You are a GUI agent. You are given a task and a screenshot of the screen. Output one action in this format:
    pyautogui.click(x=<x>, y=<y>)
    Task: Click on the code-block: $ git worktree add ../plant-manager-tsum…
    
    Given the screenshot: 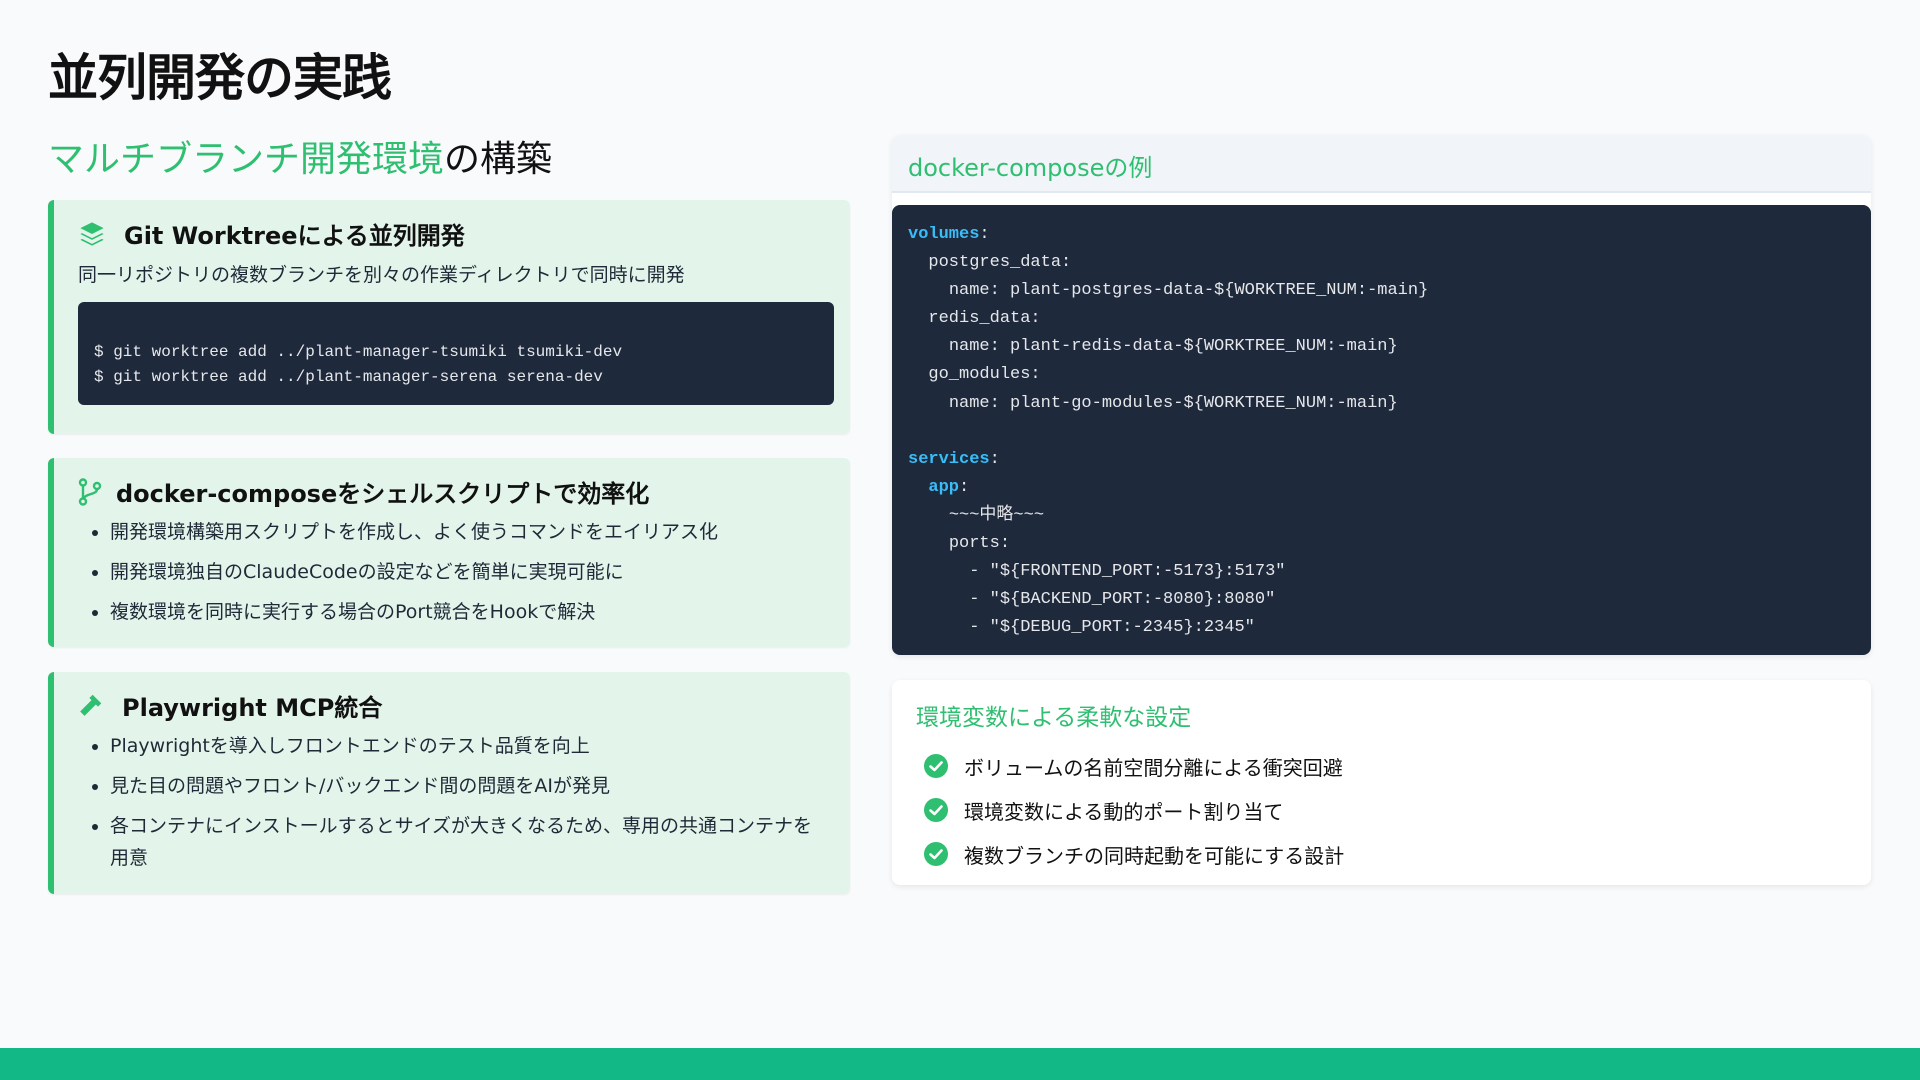 What is the action you would take?
    pyautogui.click(x=456, y=353)
    